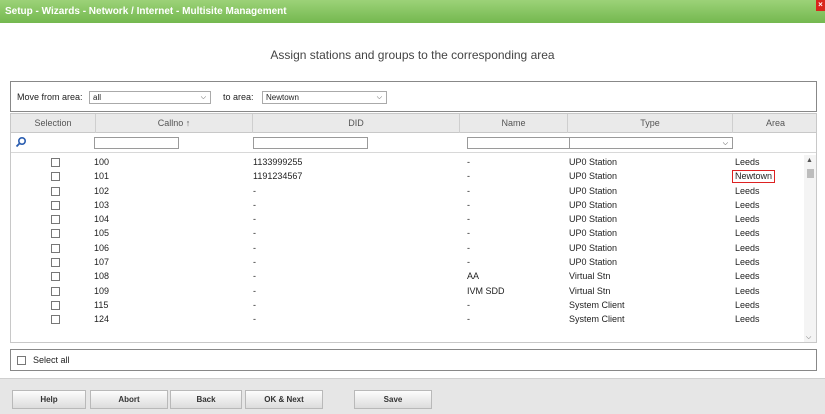  I want to click on table-row: 108 - AA Virtual Stn Leeds, so click(407, 276).